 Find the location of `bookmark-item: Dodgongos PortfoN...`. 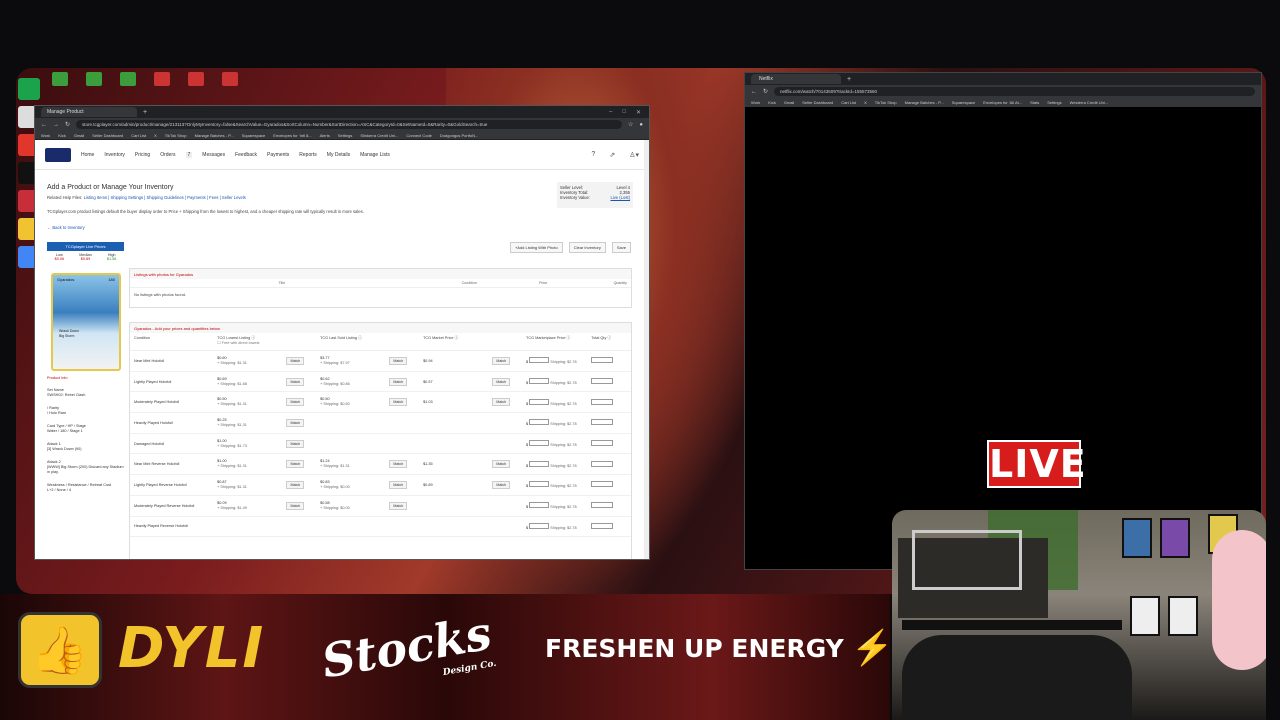

bookmark-item: Dodgongos PortfoN... is located at coordinates (459, 135).